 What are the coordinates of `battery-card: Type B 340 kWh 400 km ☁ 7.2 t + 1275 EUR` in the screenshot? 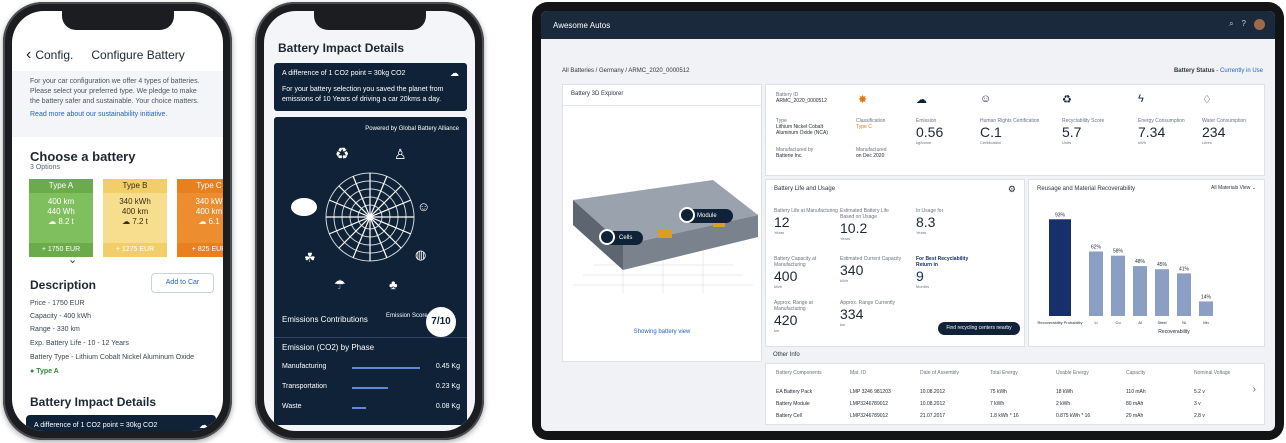 It's located at (135, 218).